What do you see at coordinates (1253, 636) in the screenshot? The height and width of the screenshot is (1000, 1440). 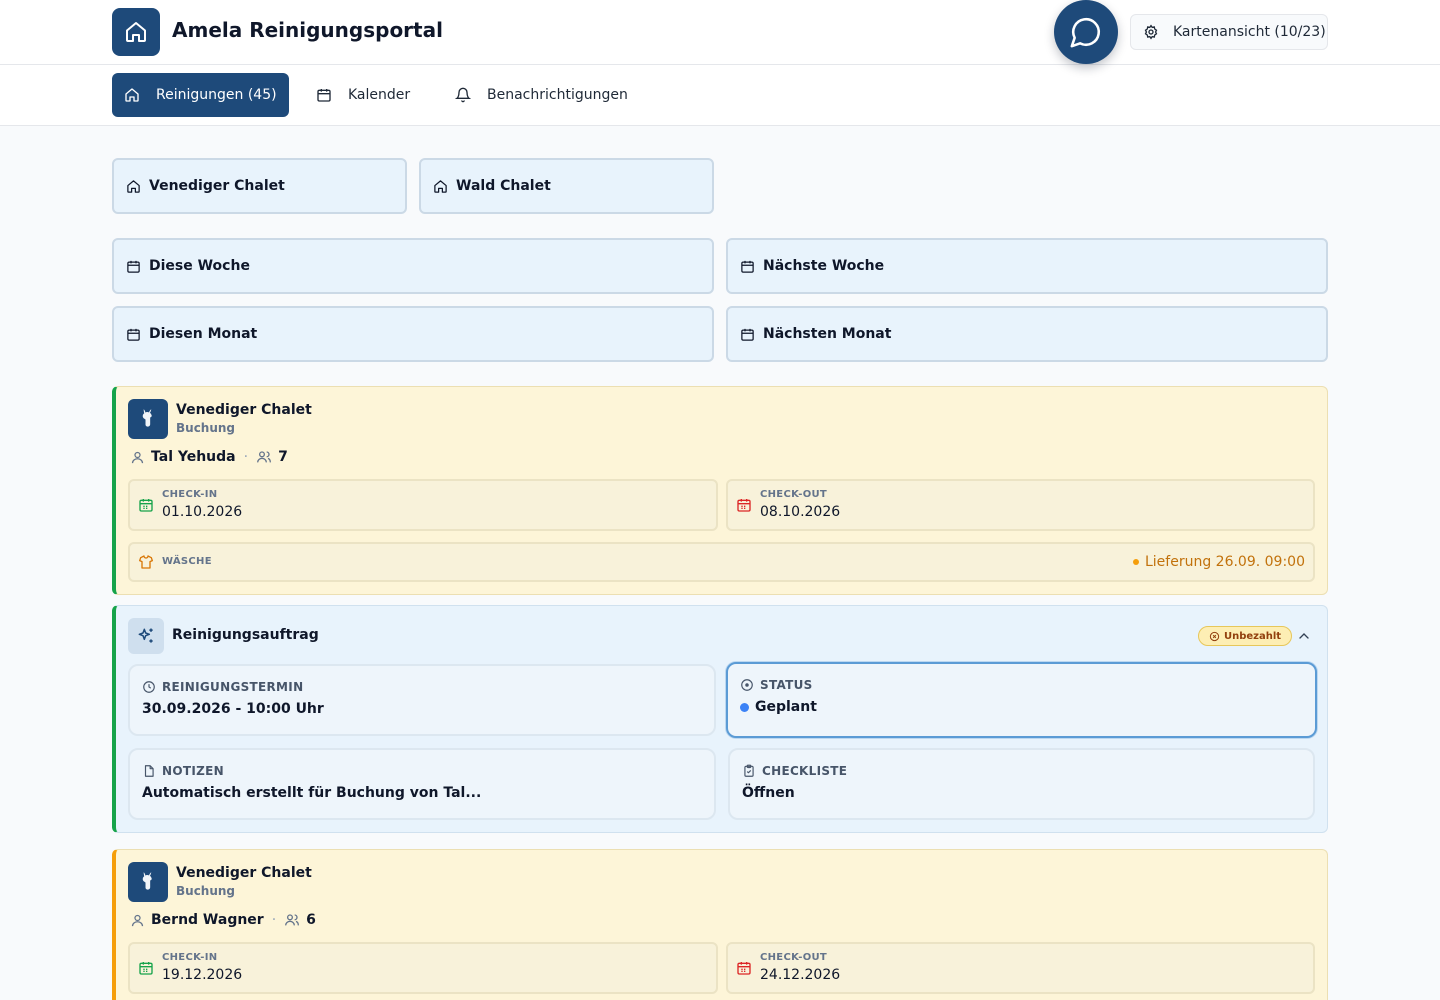 I see `badge-label: Unbezahlt` at bounding box center [1253, 636].